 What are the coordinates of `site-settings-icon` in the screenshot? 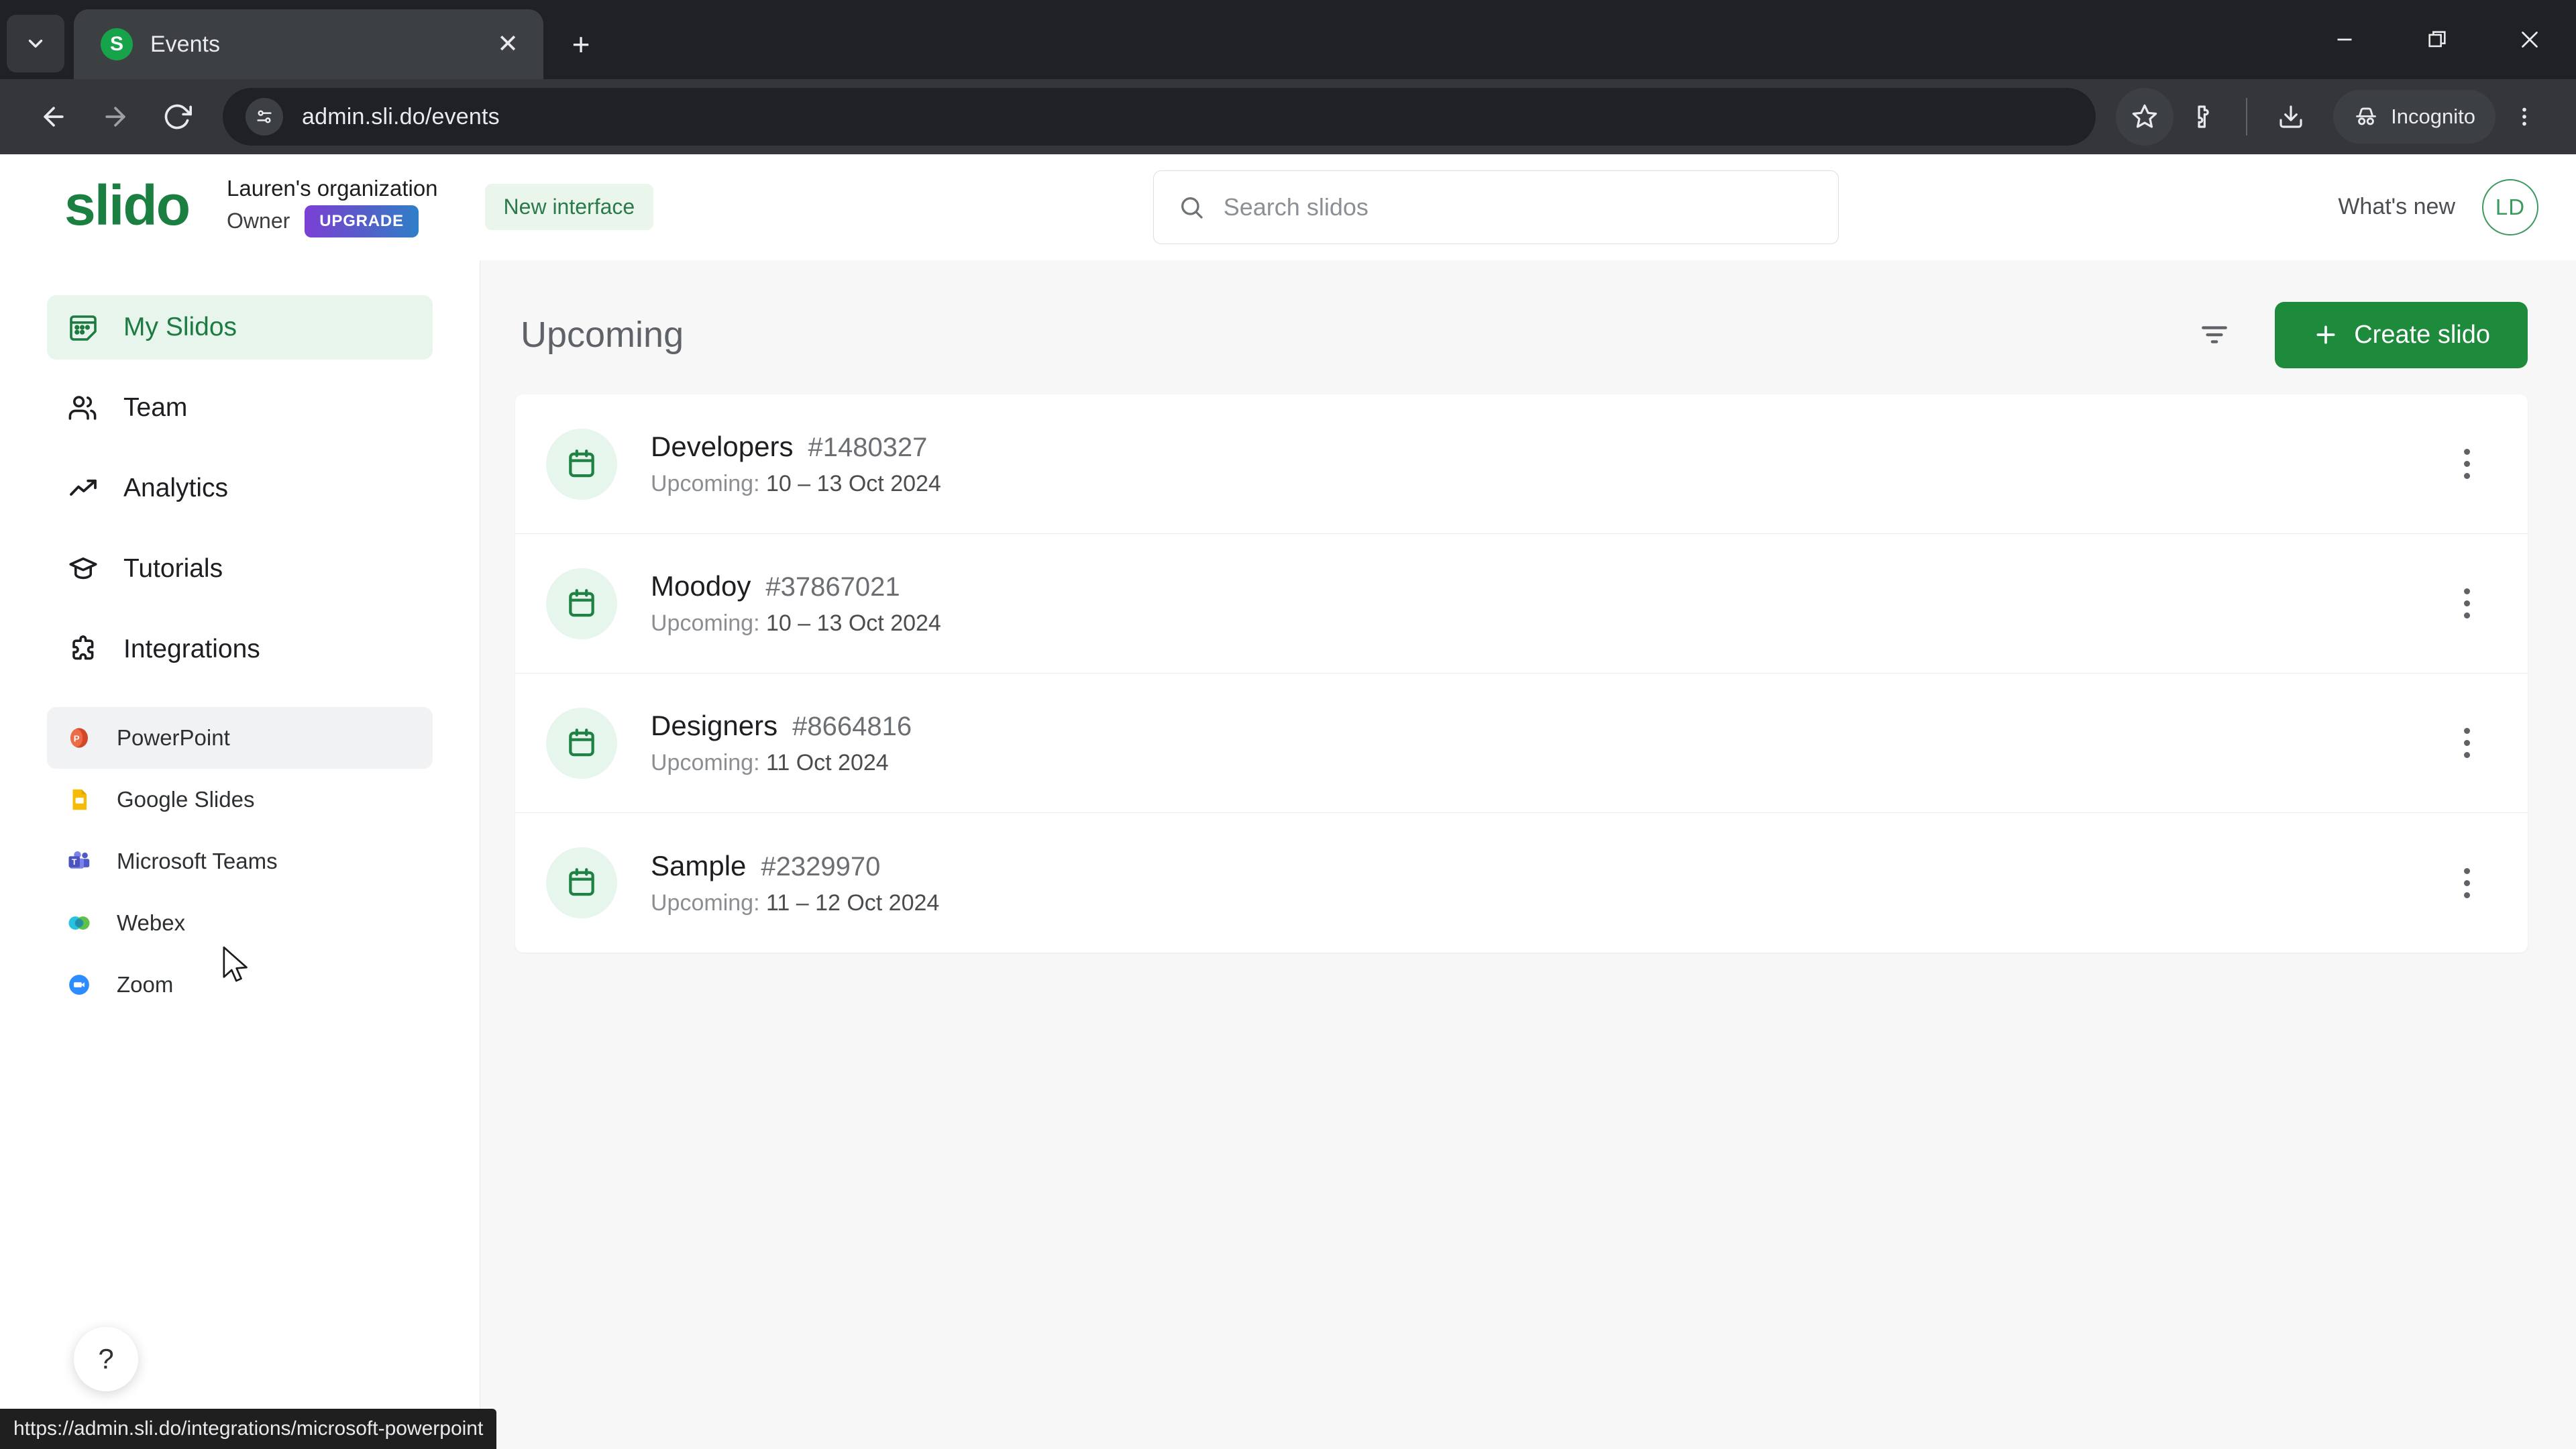 It's located at (264, 117).